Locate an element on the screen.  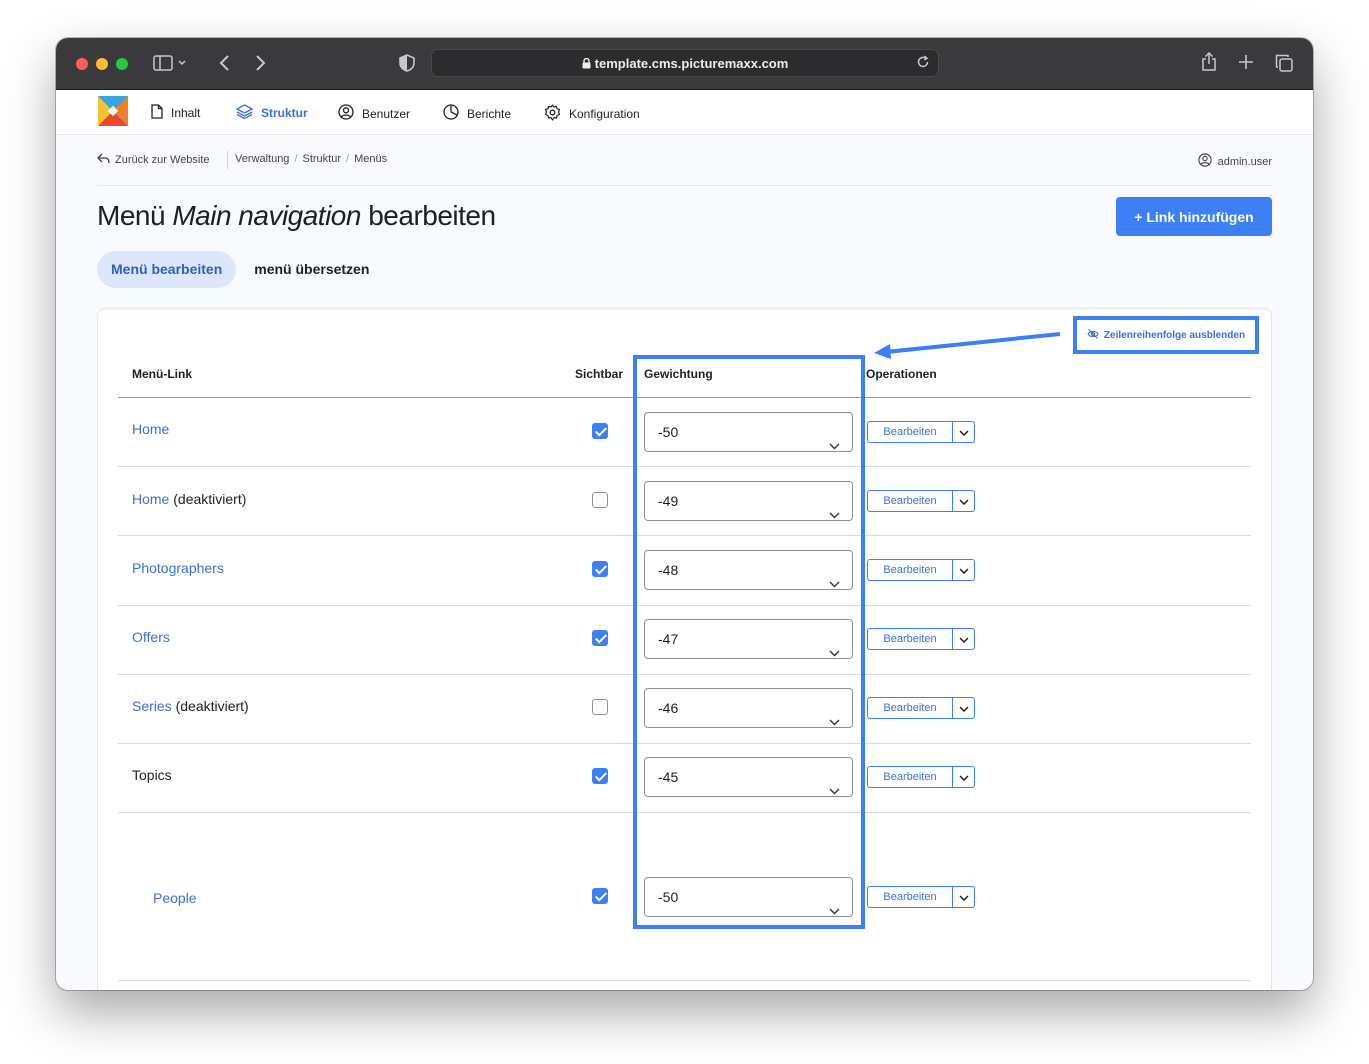
breadcrumb-item: Verwaltung is located at coordinates (262, 159).